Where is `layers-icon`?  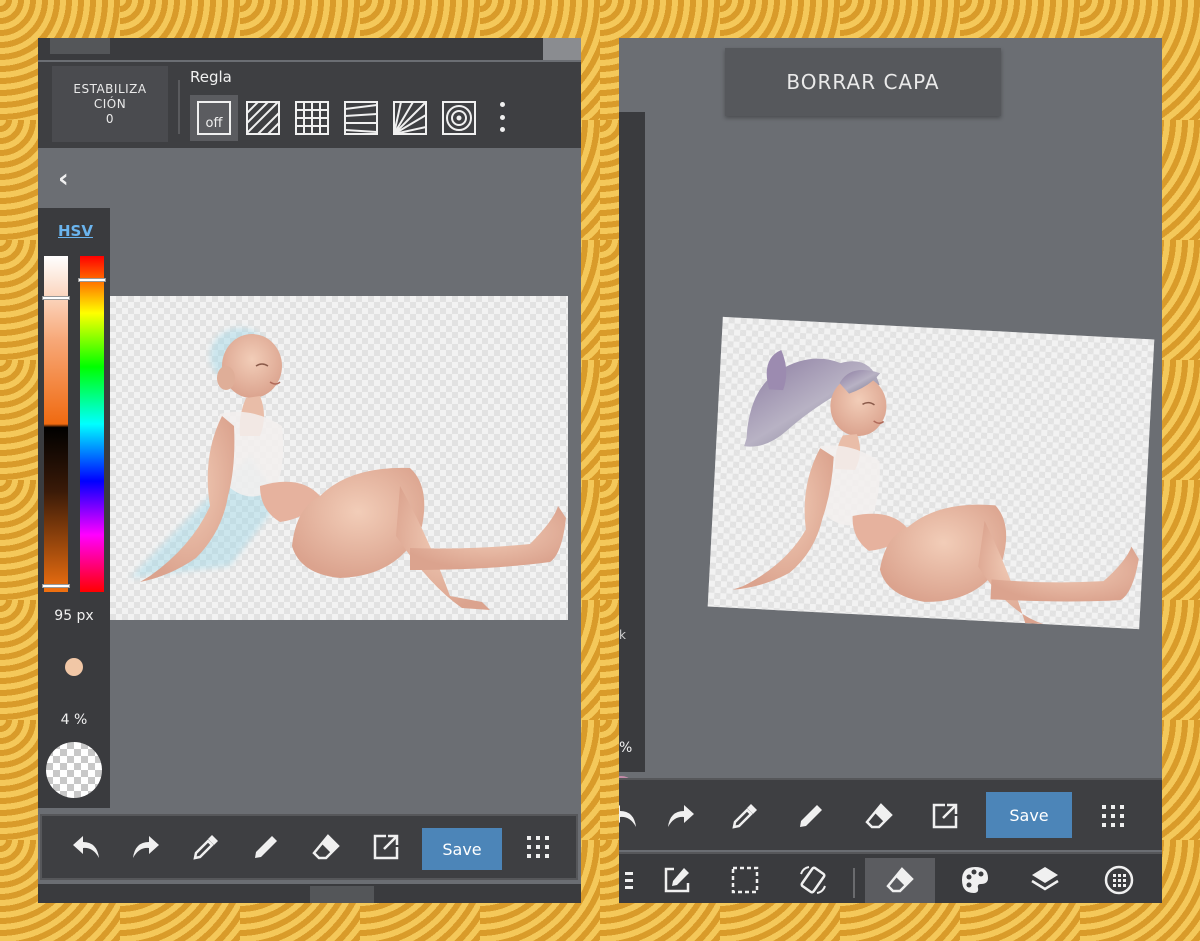
layers-icon is located at coordinates (1045, 879).